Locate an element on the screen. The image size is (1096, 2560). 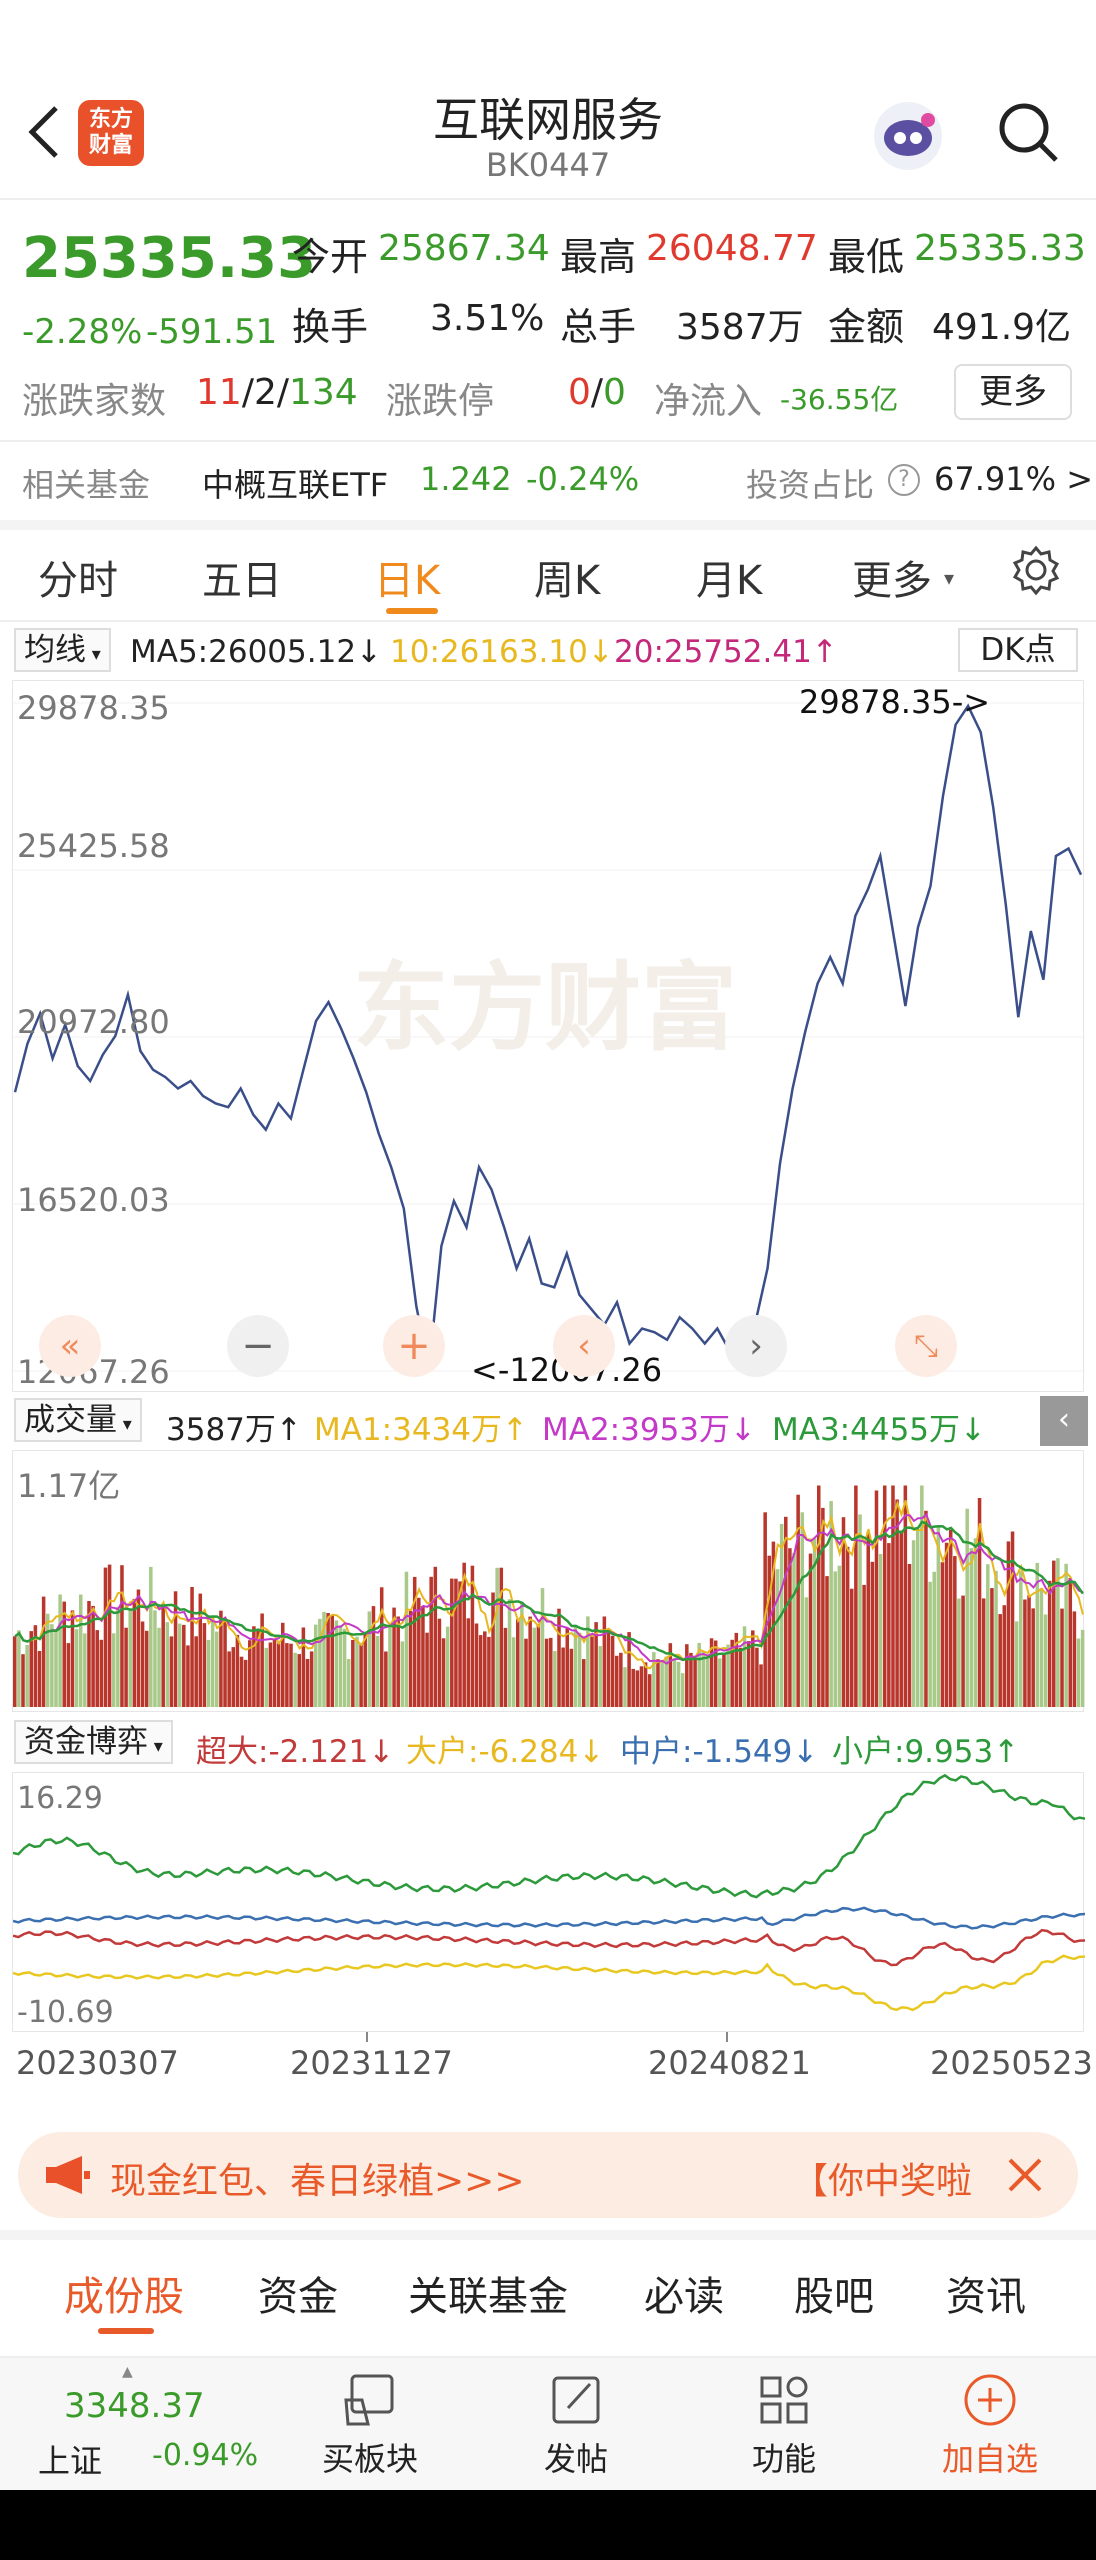
tab-monthly-k: 月K is located at coordinates (729, 577).